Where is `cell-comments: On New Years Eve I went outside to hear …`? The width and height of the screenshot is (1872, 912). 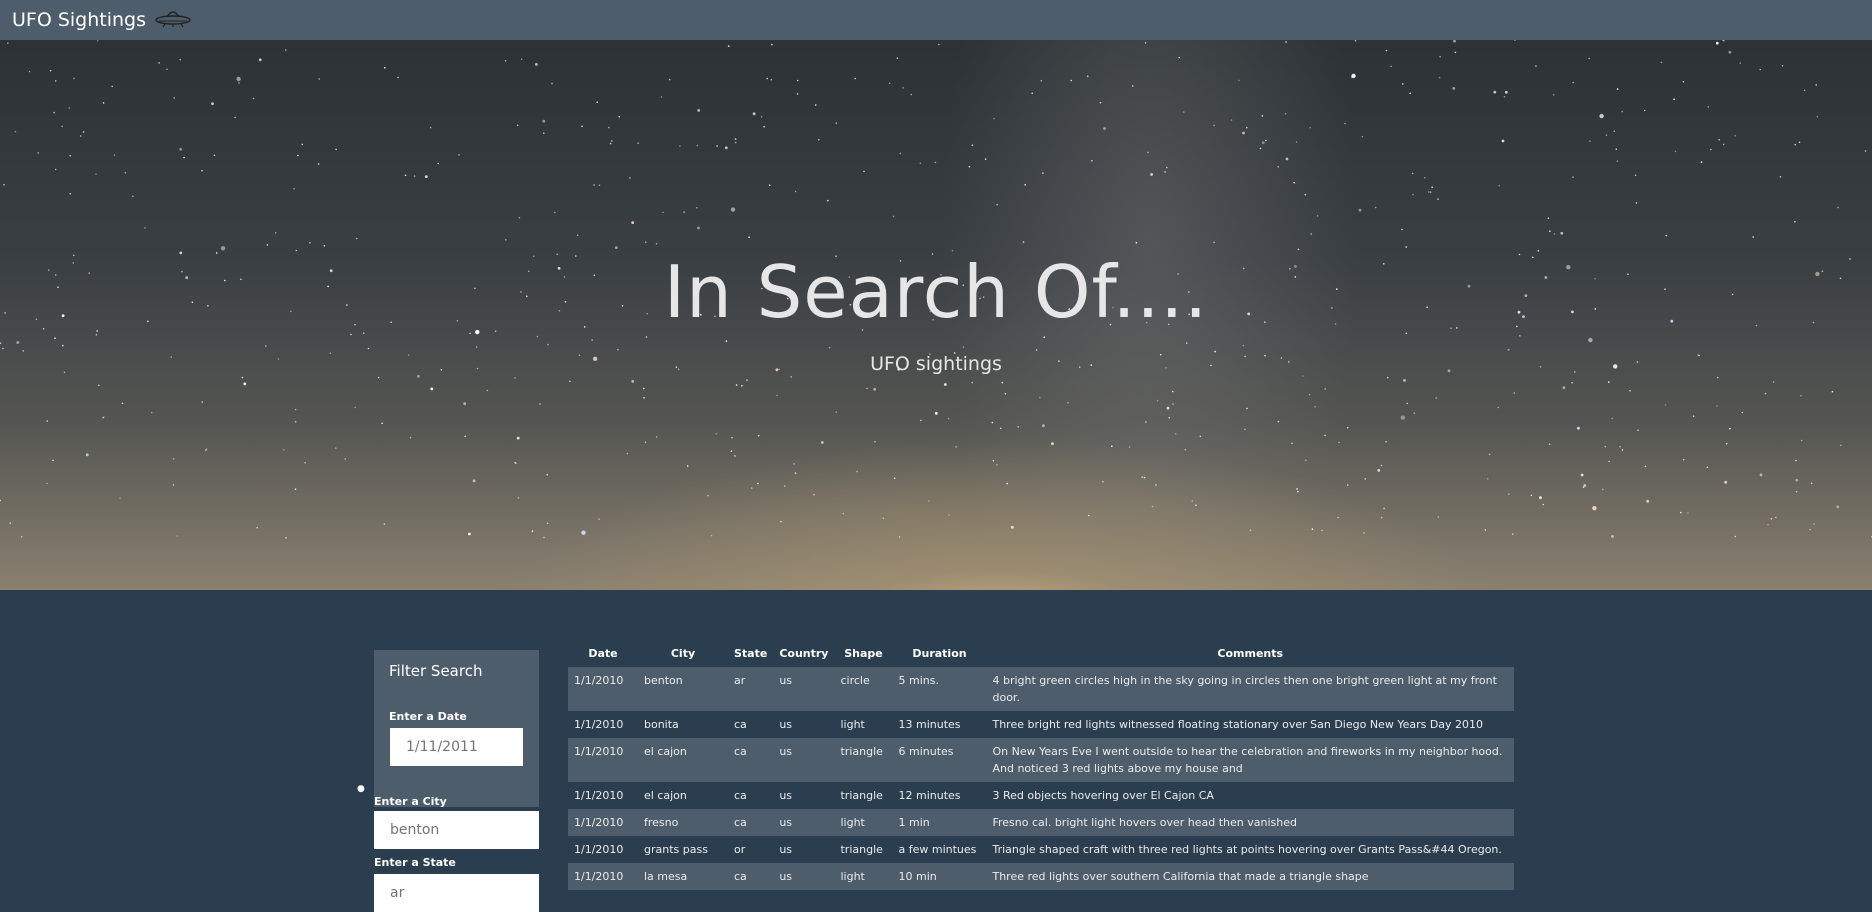 cell-comments: On New Years Eve I went outside to hear … is located at coordinates (1250, 760).